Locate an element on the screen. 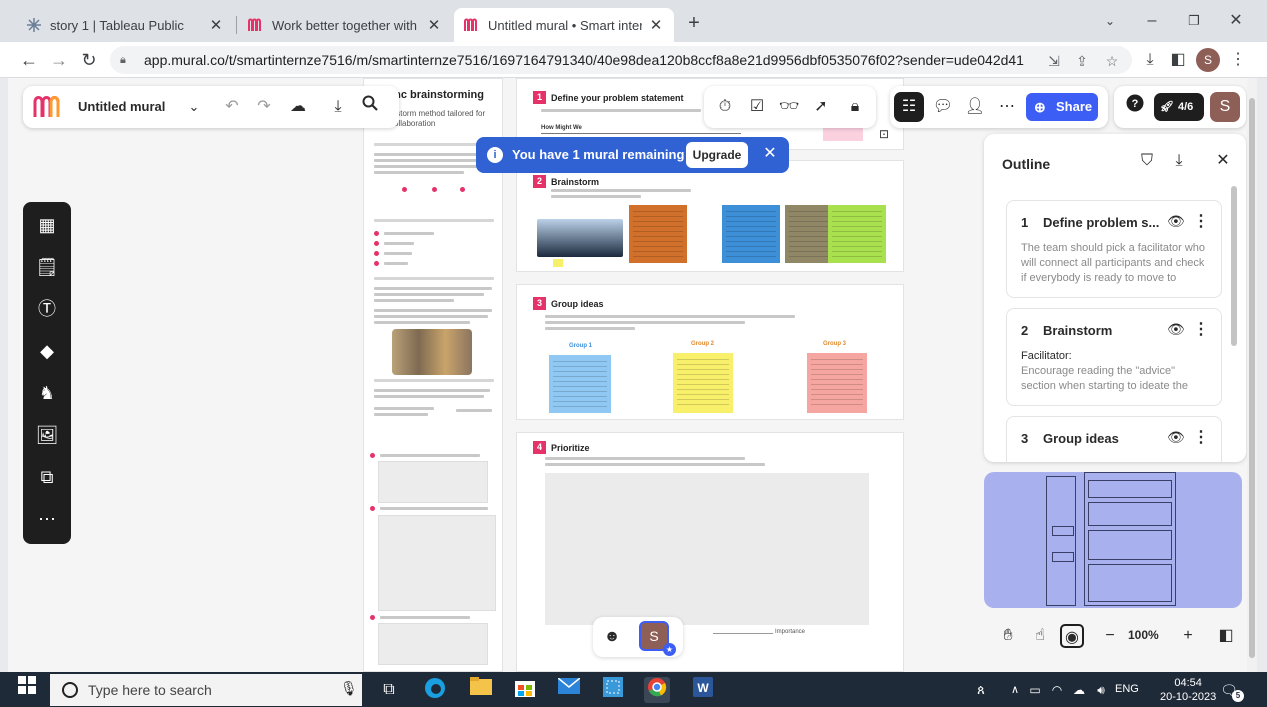  prioritization-grid is located at coordinates (707, 549).